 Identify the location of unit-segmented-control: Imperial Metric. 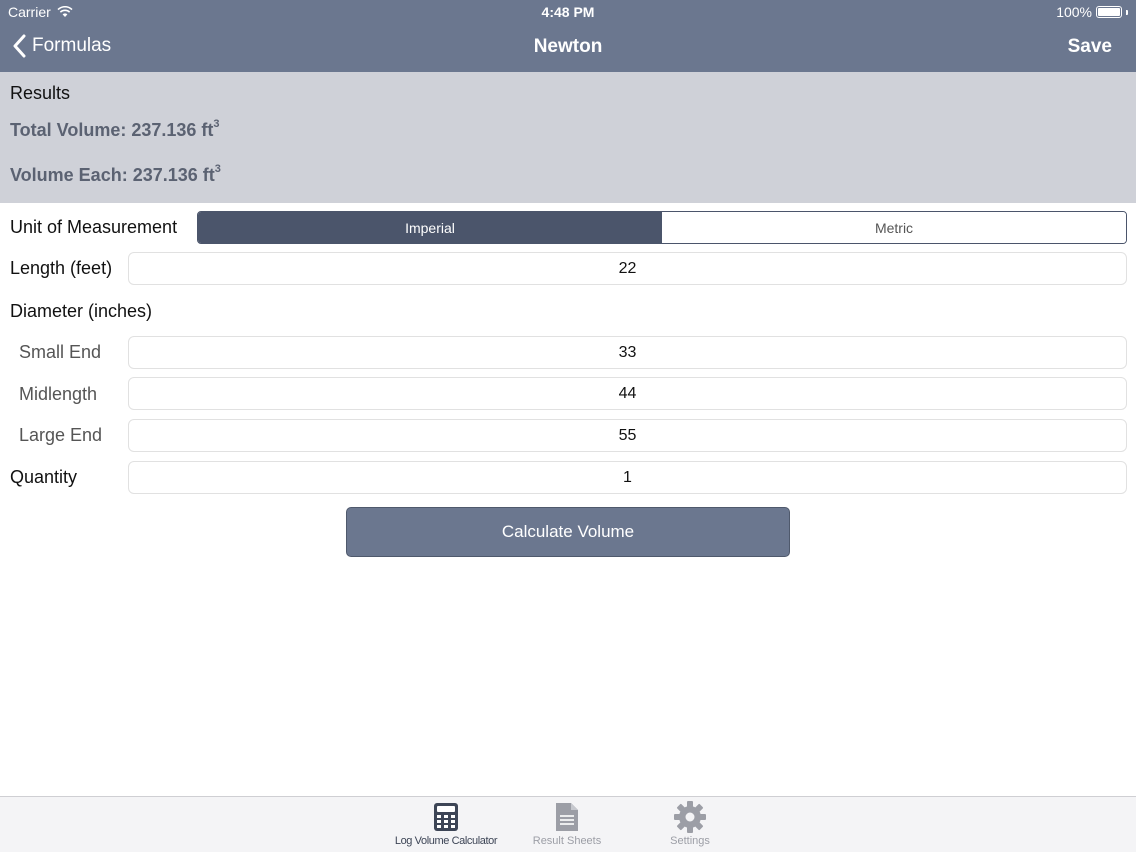
(662, 227).